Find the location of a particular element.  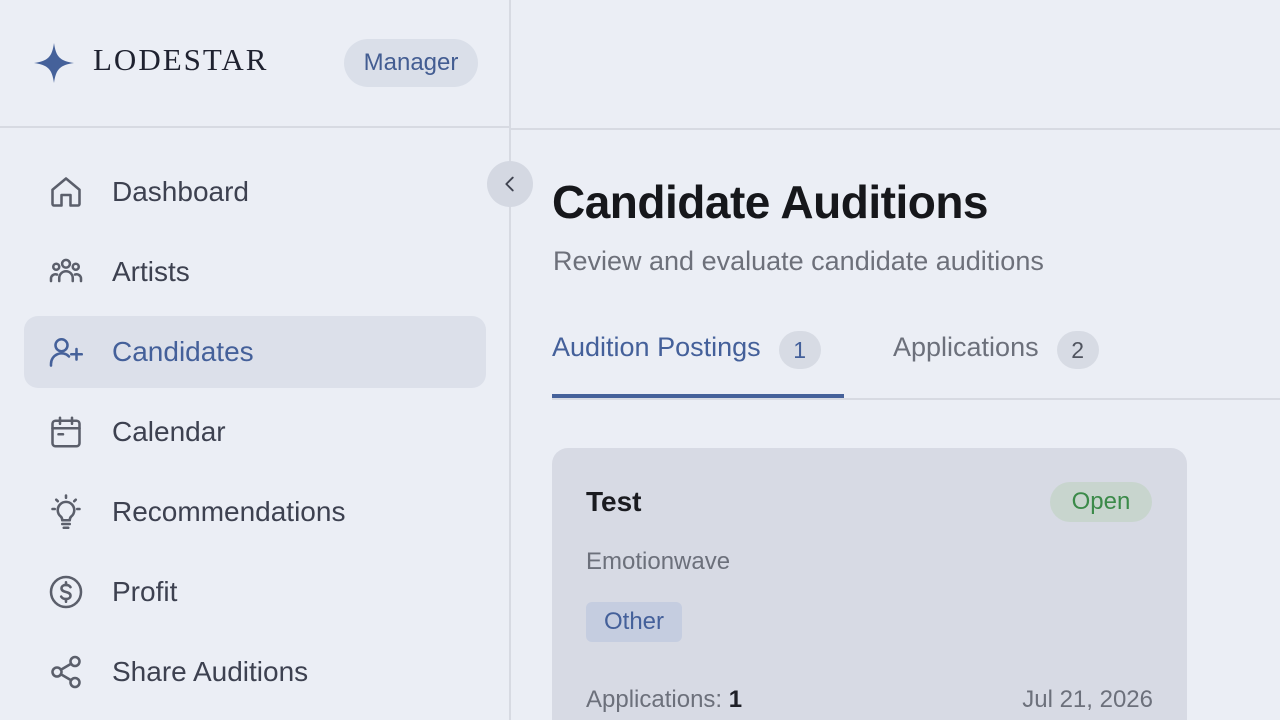

brand-bar: LODESTAR Manager is located at coordinates (255, 64).